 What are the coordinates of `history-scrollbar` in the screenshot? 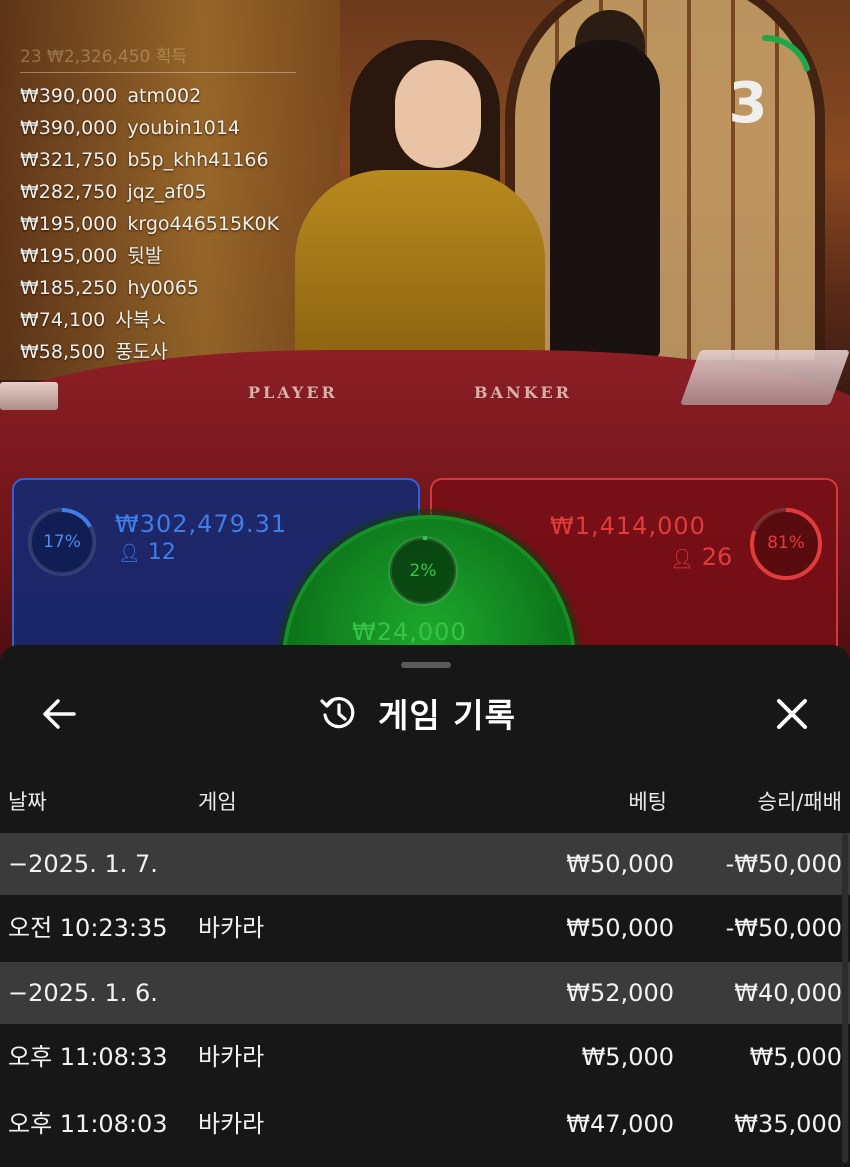 It's located at (845, 998).